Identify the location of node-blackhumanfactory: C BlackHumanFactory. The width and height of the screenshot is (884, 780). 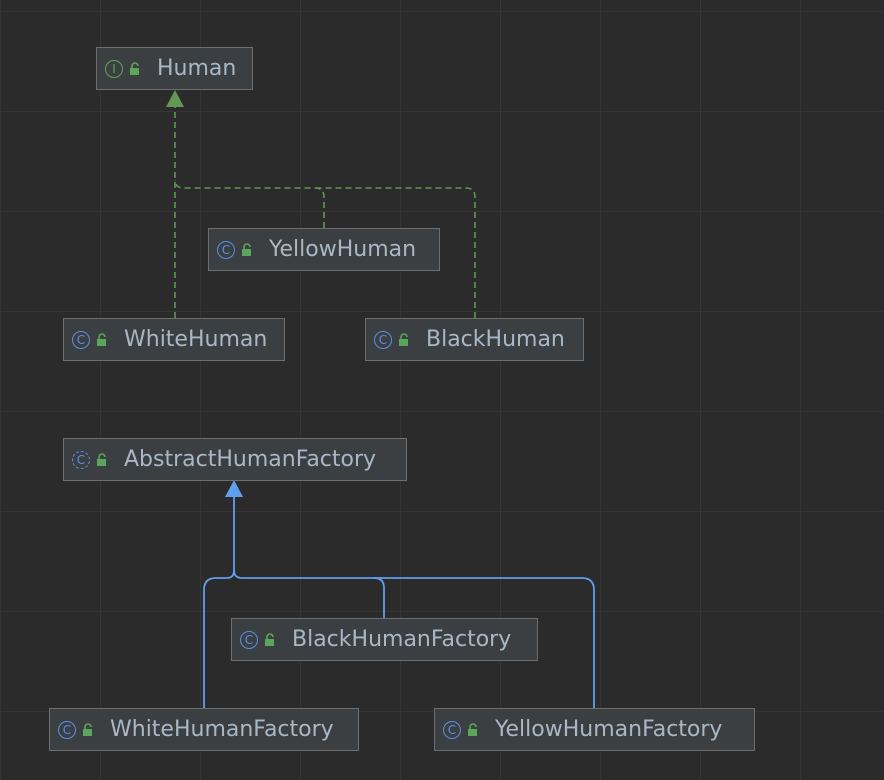
(384, 639).